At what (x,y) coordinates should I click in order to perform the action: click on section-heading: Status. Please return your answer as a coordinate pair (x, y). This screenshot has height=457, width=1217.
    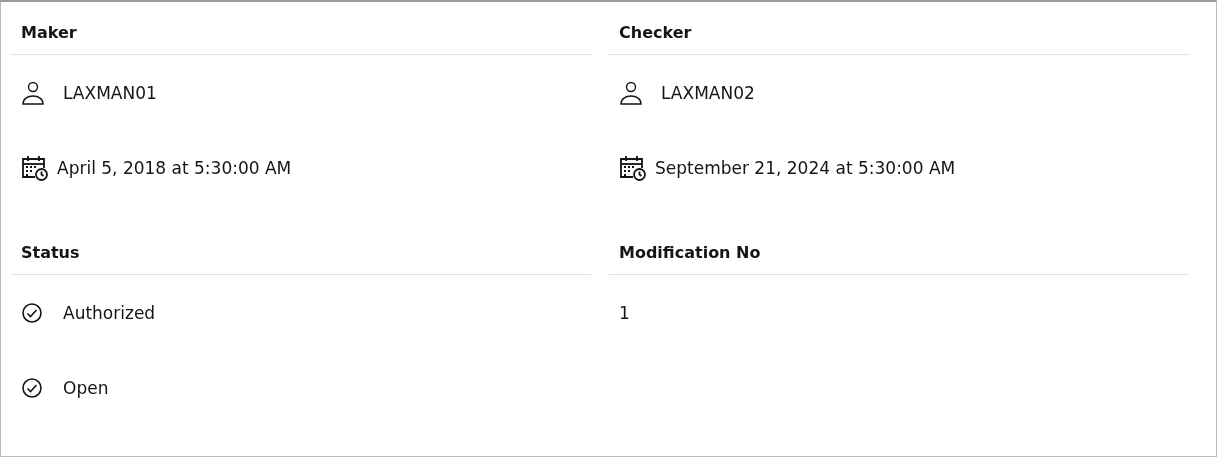
    Looking at the image, I should click on (50, 252).